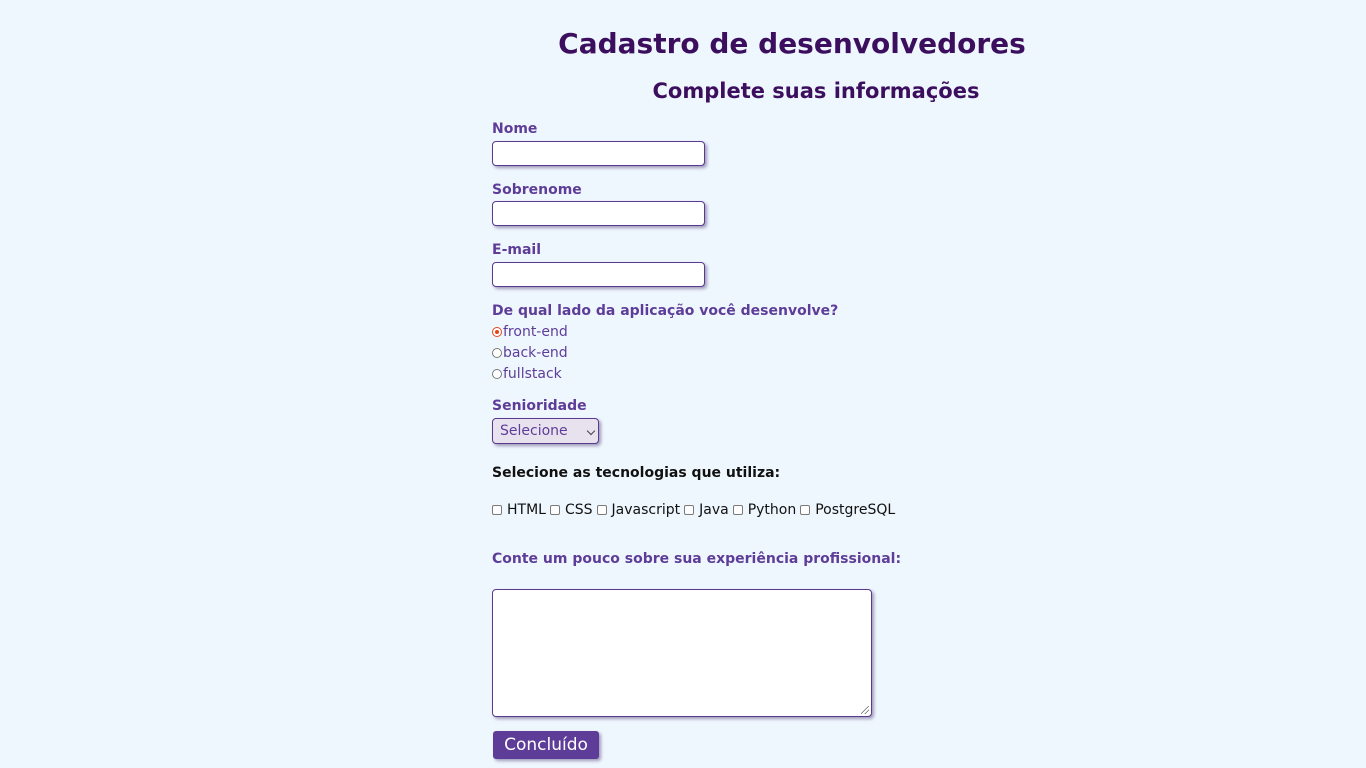 The height and width of the screenshot is (768, 1366). I want to click on checkbox-javascript, so click(601, 510).